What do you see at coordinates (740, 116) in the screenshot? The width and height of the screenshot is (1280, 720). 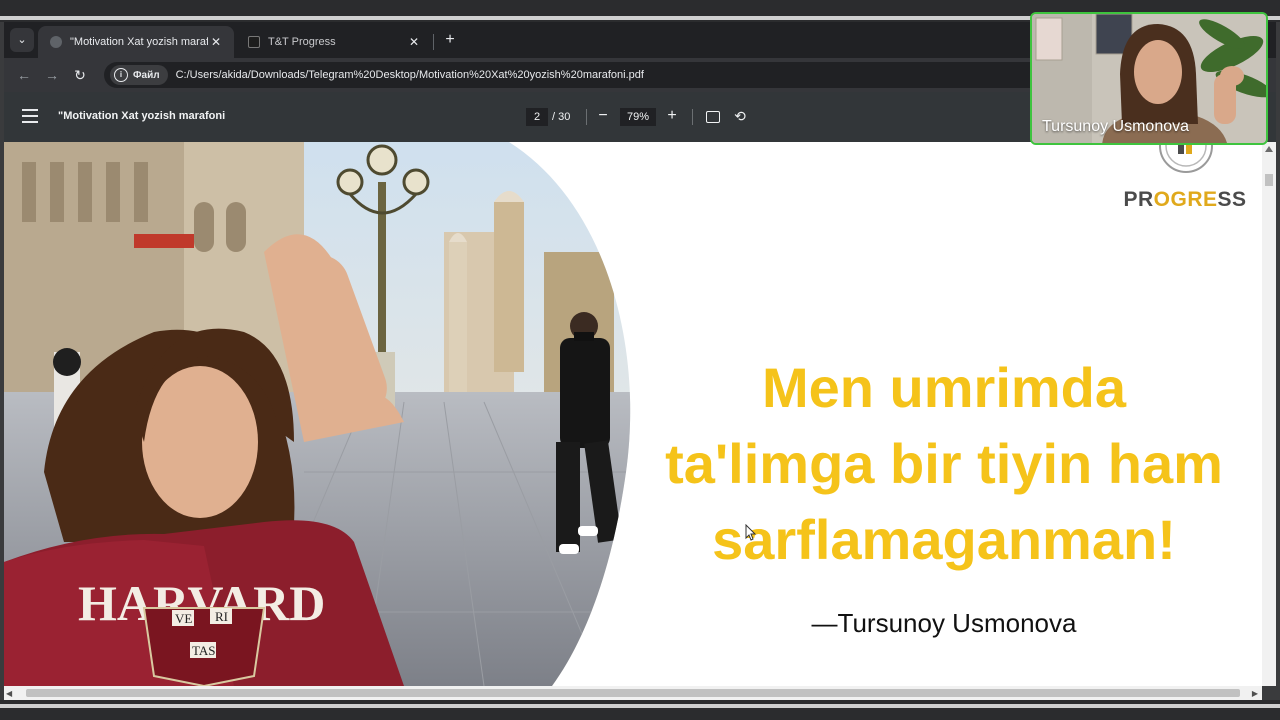 I see `rotate-icon: ⟲` at bounding box center [740, 116].